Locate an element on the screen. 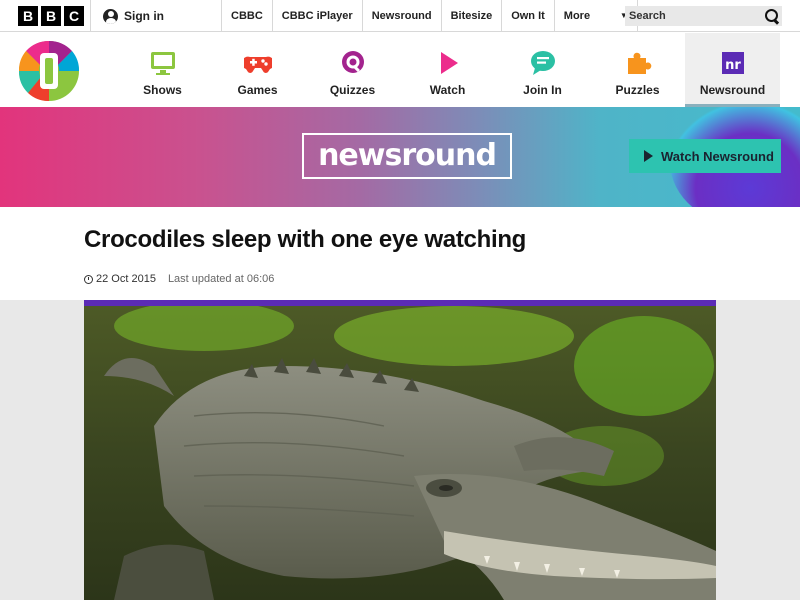 The image size is (800, 600). newsround-logo: newsround is located at coordinates (407, 156).